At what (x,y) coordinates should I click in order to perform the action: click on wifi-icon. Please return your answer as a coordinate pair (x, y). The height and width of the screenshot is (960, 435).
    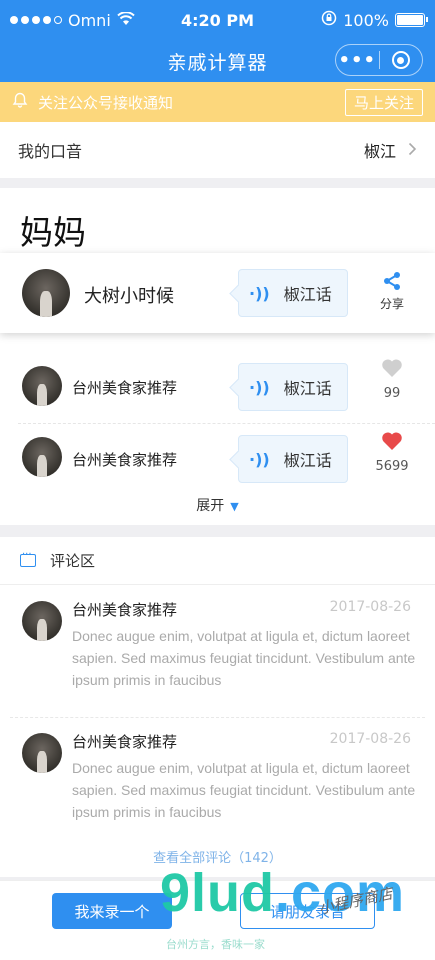
    Looking at the image, I should click on (126, 20).